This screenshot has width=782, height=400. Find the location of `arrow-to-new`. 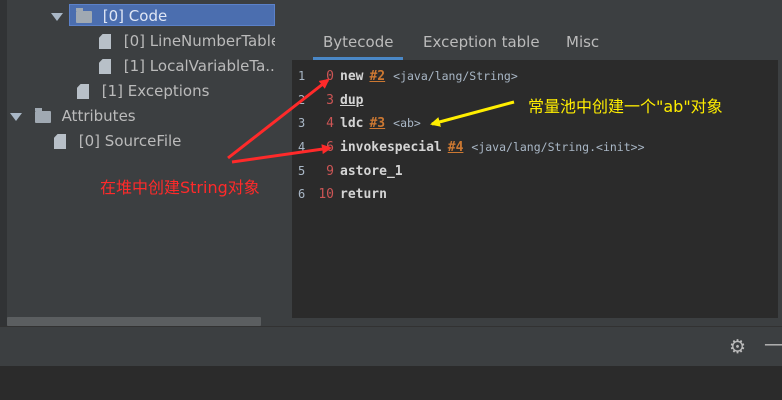

arrow-to-new is located at coordinates (278, 119).